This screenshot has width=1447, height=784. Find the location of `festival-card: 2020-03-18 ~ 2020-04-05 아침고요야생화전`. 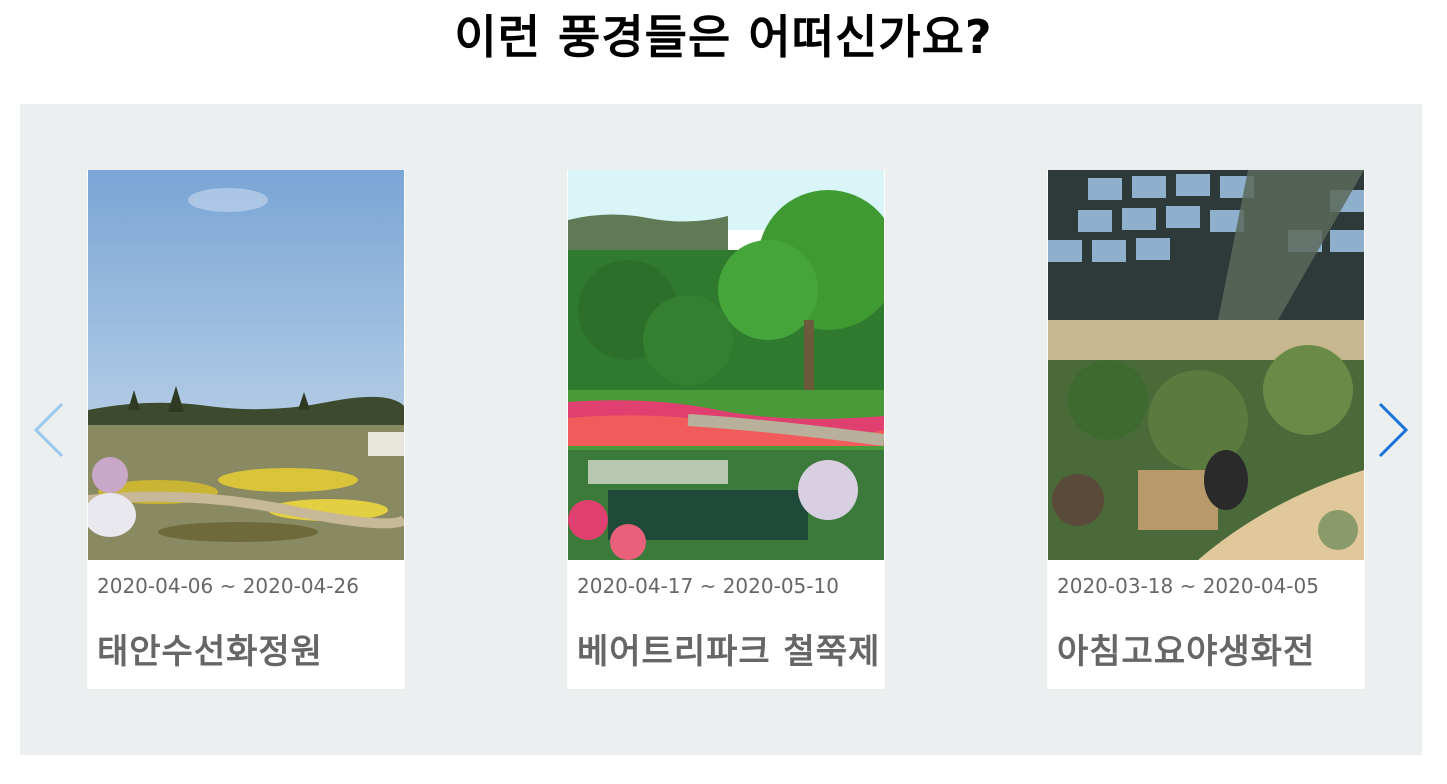

festival-card: 2020-03-18 ~ 2020-04-05 아침고요야생화전 is located at coordinates (1206, 429).